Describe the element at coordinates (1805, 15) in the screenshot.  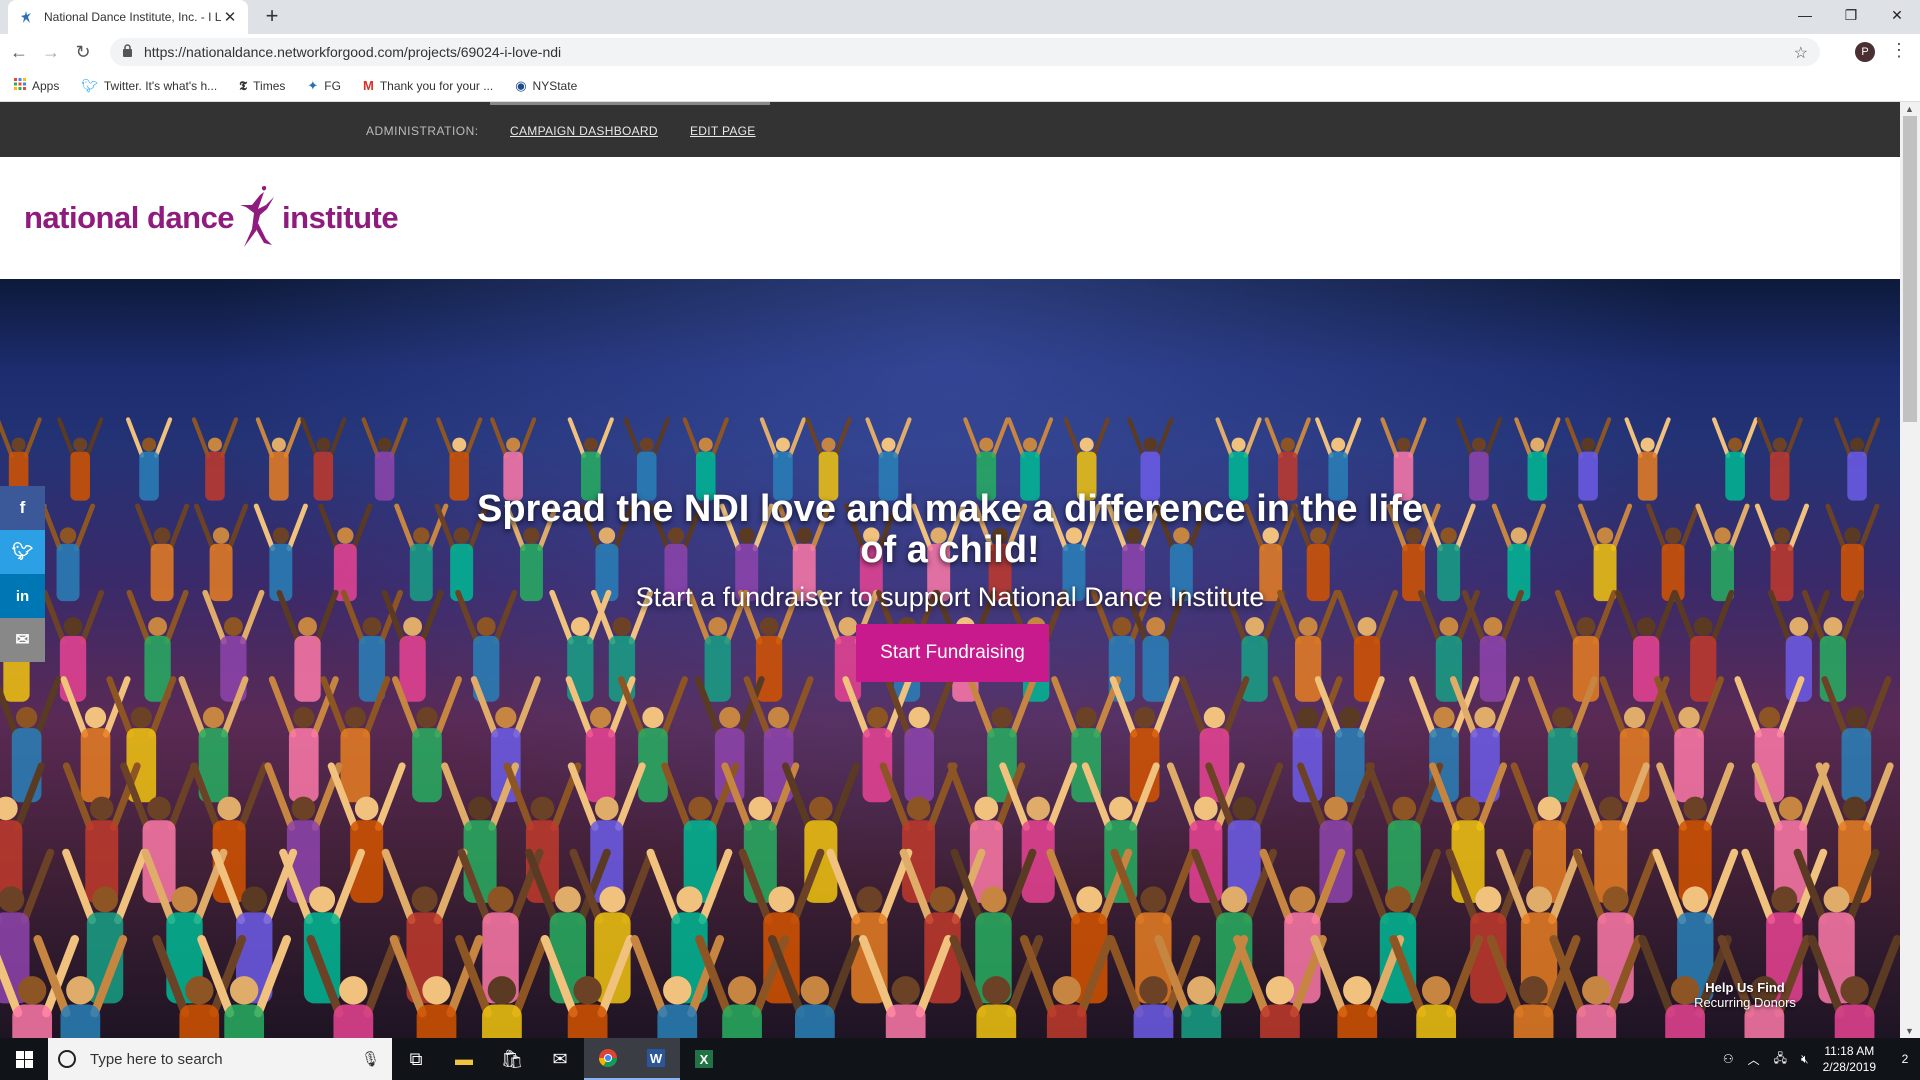
I see `minimize-icon: —` at that location.